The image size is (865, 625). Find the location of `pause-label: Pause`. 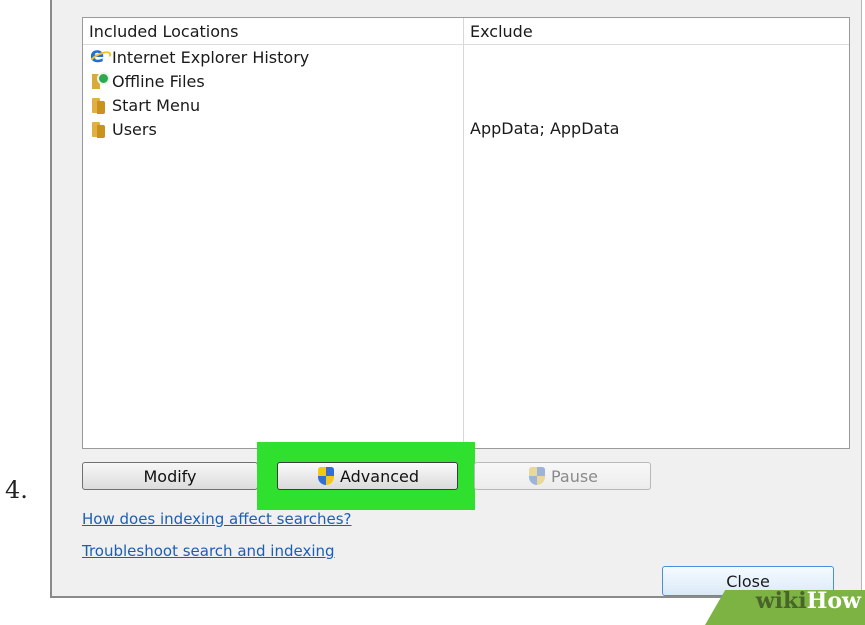

pause-label: Pause is located at coordinates (574, 476).